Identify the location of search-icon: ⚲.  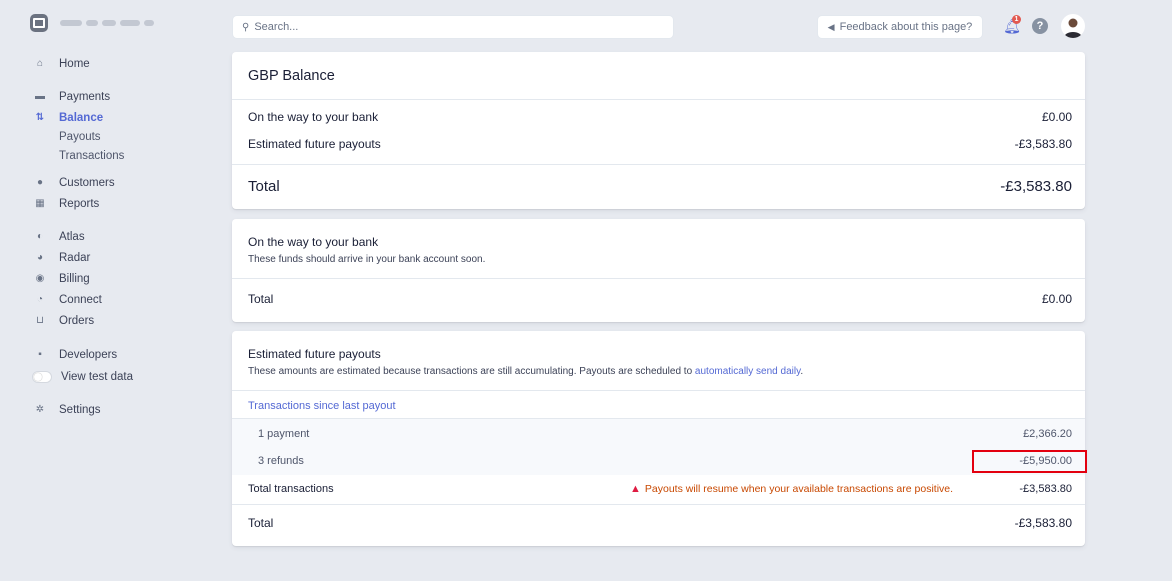
(246, 27).